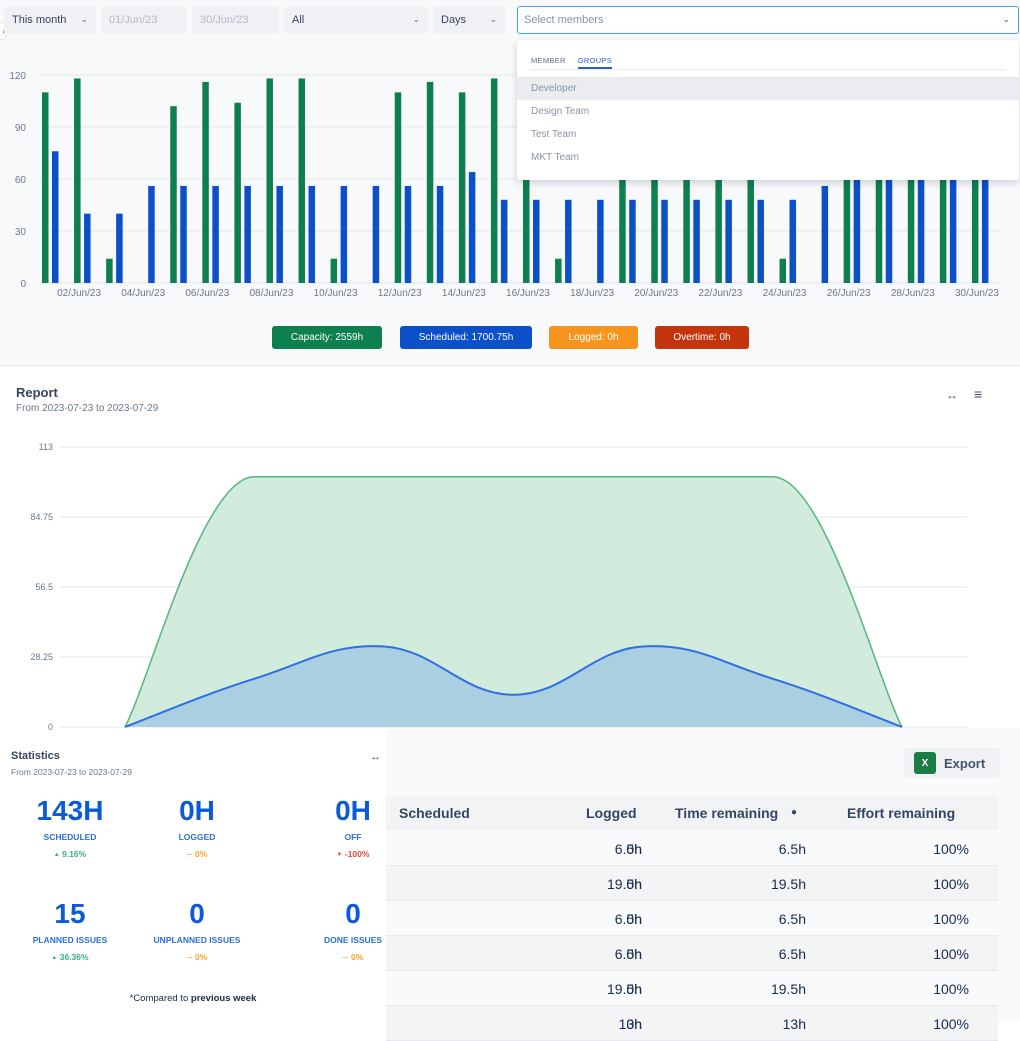 Image resolution: width=1020 pixels, height=1041 pixels. Describe the element at coordinates (913, 293) in the screenshot. I see `x-tick-label: 28/Jun/23` at that location.